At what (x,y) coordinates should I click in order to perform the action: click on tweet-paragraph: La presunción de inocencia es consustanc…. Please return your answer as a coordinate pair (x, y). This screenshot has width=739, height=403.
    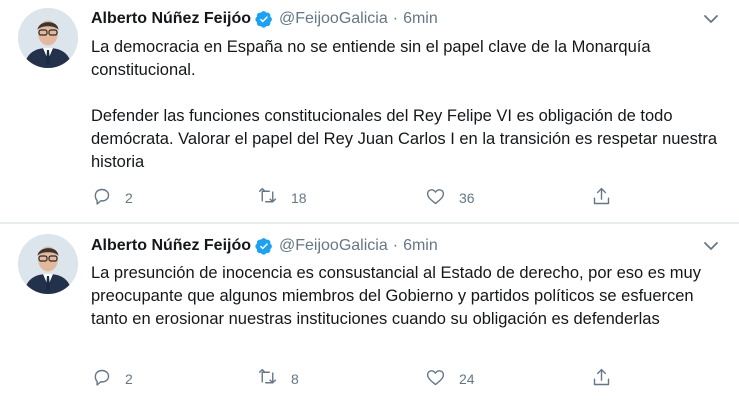
    Looking at the image, I should click on (396, 296).